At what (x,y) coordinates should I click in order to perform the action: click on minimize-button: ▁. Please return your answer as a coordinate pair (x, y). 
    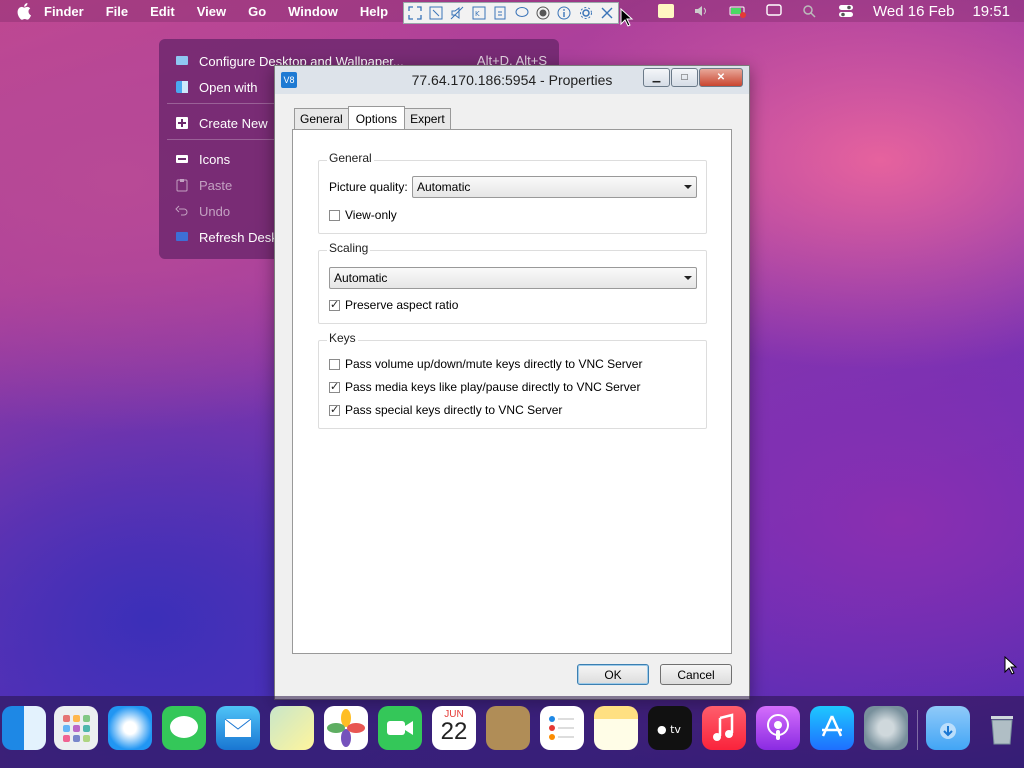
    Looking at the image, I should click on (656, 77).